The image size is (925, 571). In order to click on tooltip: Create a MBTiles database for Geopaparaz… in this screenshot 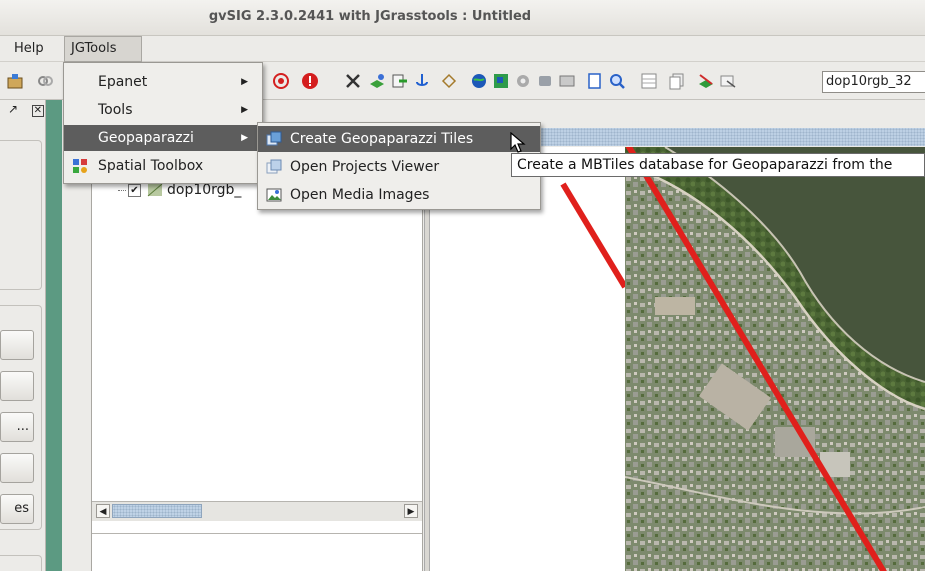, I will do `click(718, 165)`.